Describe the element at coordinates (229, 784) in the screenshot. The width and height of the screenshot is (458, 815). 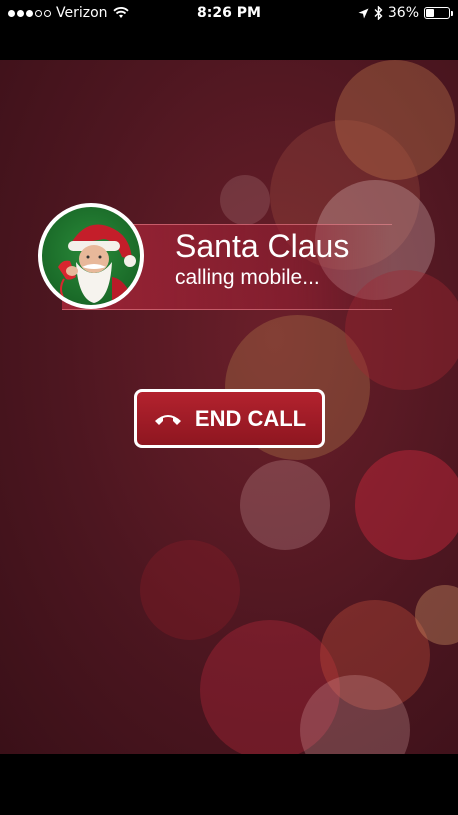
I see `bottom-band` at that location.